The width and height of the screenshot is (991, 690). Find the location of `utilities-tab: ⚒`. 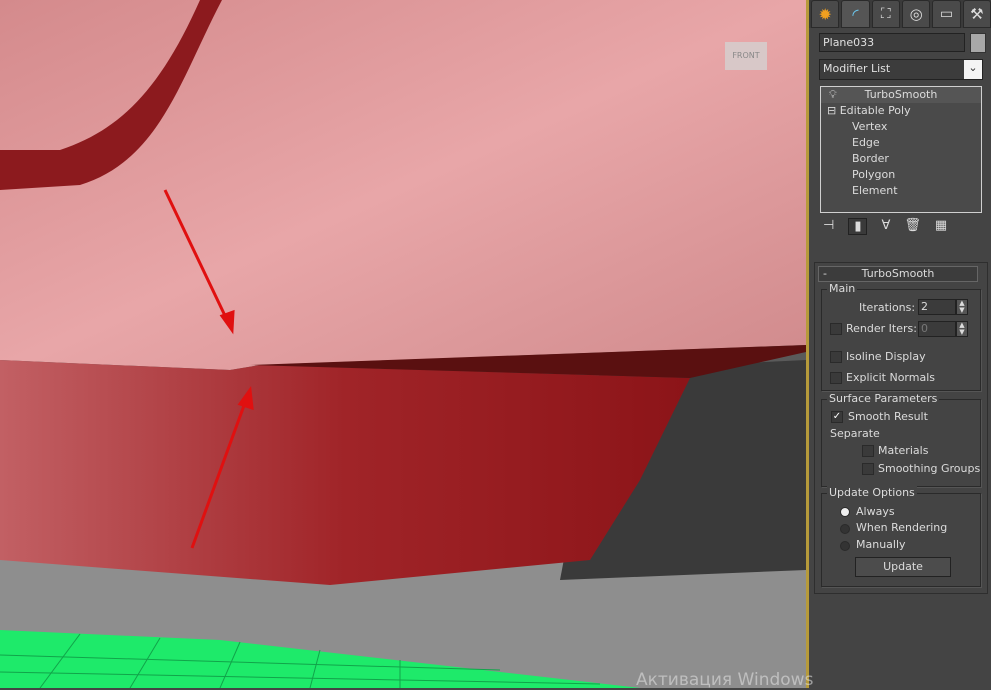

utilities-tab: ⚒ is located at coordinates (976, 14).